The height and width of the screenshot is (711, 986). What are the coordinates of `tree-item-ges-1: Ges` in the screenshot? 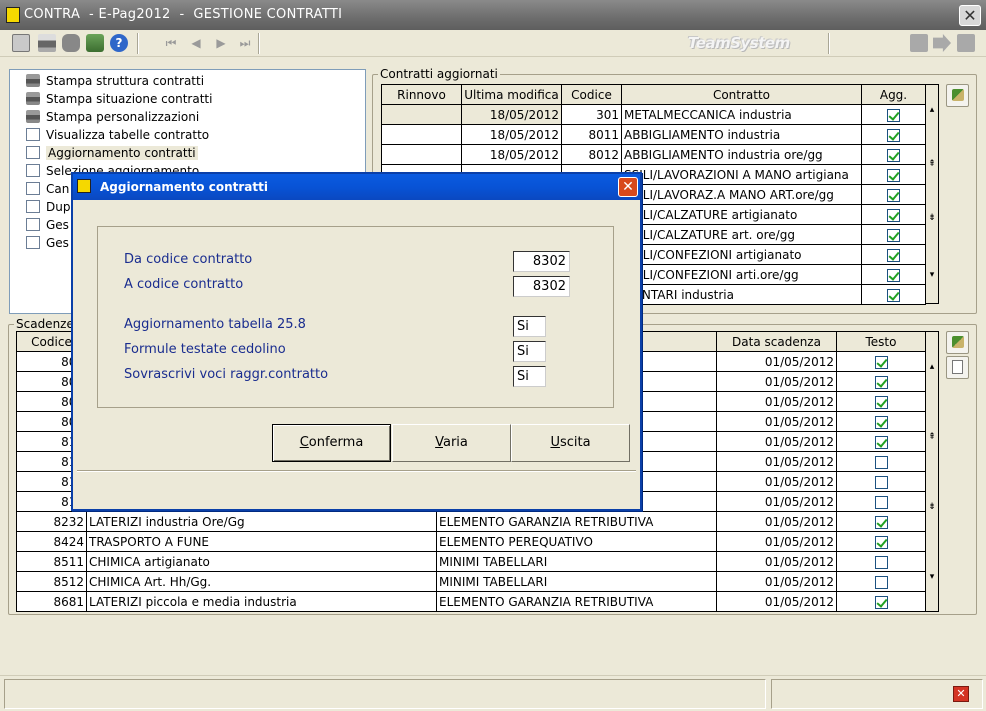 It's located at (47, 225).